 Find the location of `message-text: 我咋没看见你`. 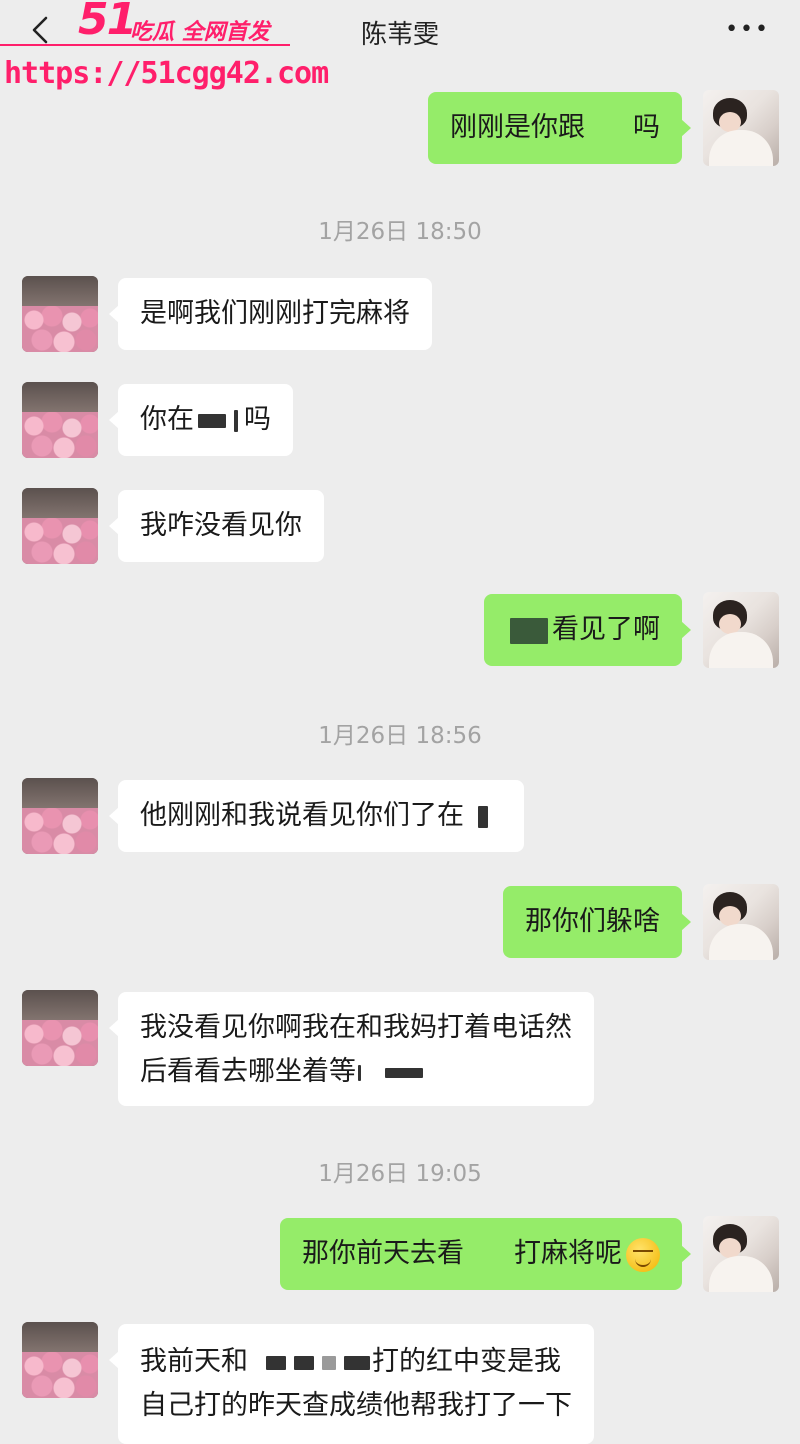

message-text: 我咋没看见你 is located at coordinates (221, 525).